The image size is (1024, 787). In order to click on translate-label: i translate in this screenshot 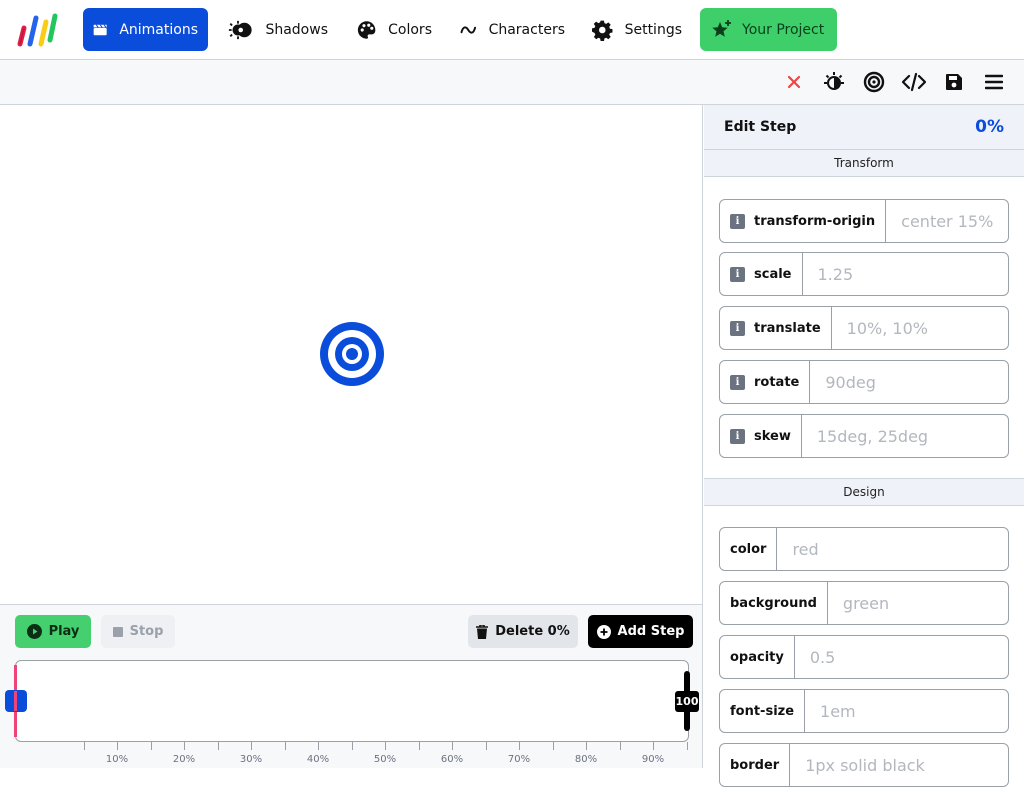, I will do `click(776, 328)`.